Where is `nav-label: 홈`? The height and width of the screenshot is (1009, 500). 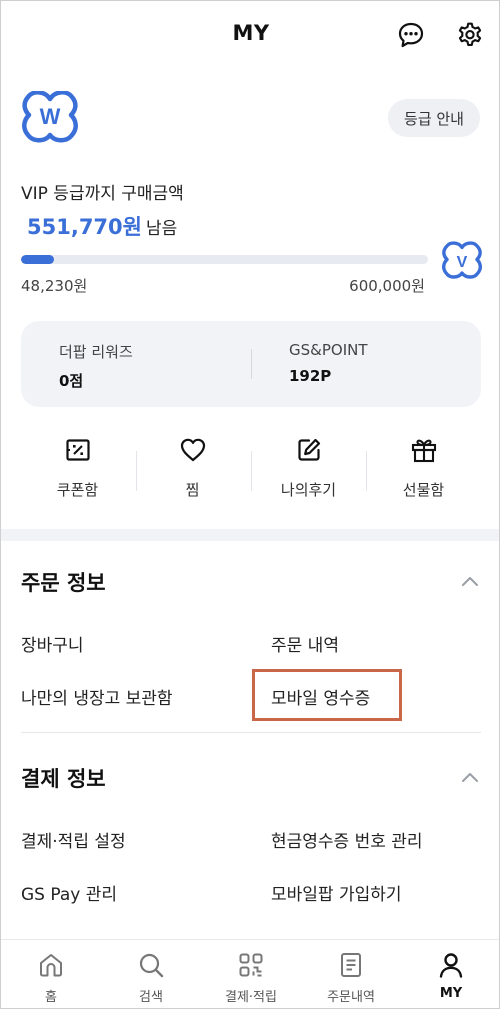 nav-label: 홈 is located at coordinates (51, 997).